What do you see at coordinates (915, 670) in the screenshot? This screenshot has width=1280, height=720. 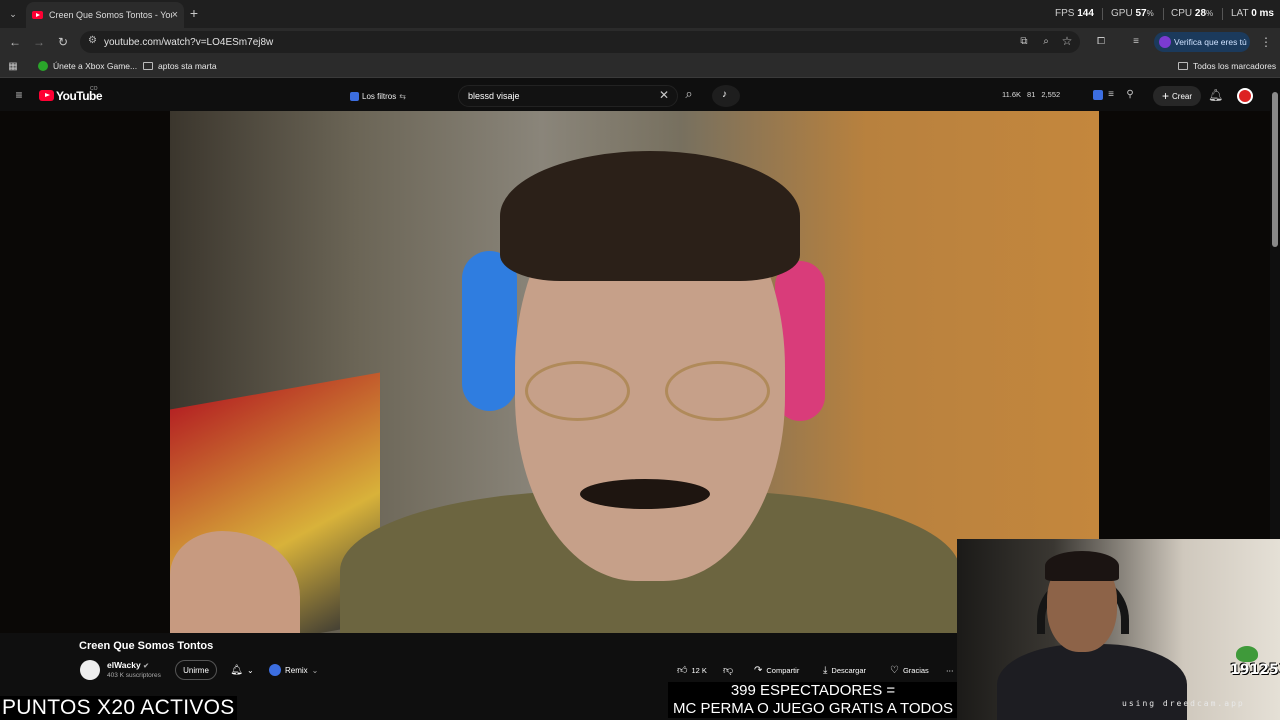 I see `thanks-label: Gracias` at bounding box center [915, 670].